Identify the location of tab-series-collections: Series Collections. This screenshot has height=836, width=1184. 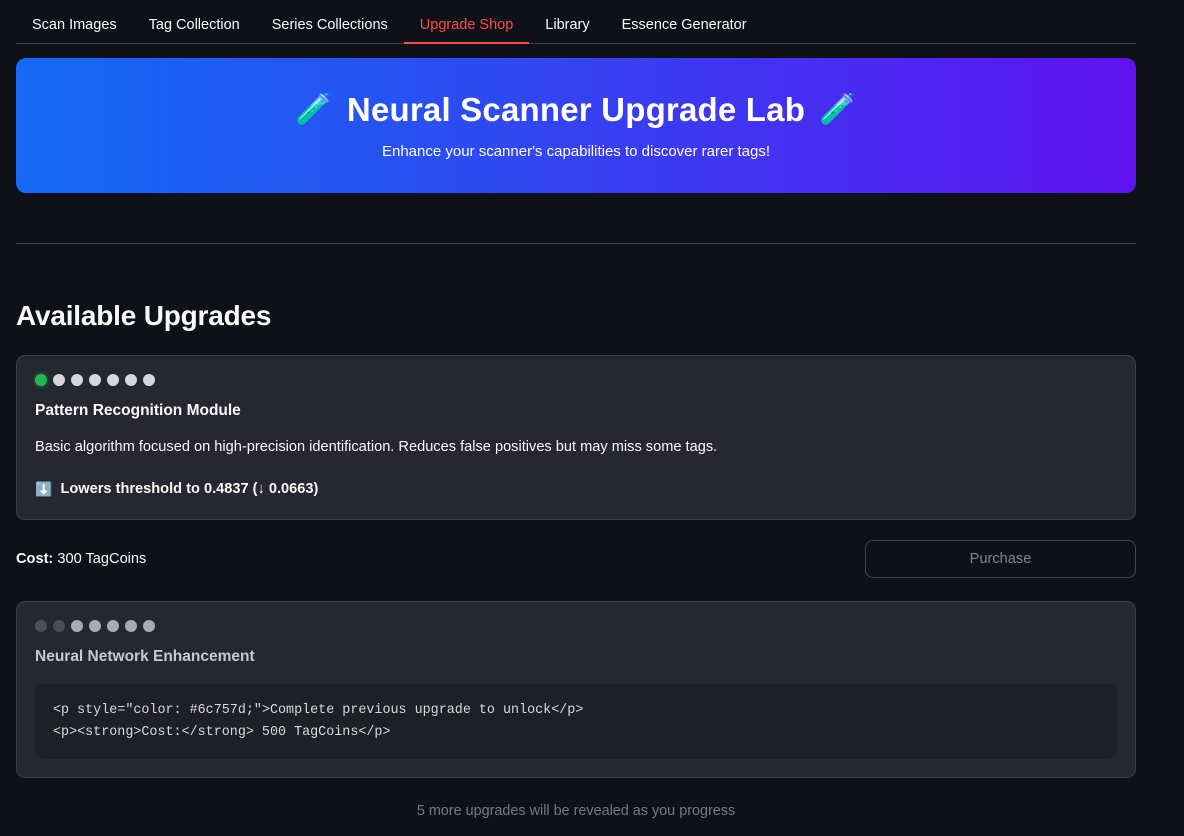
(330, 31).